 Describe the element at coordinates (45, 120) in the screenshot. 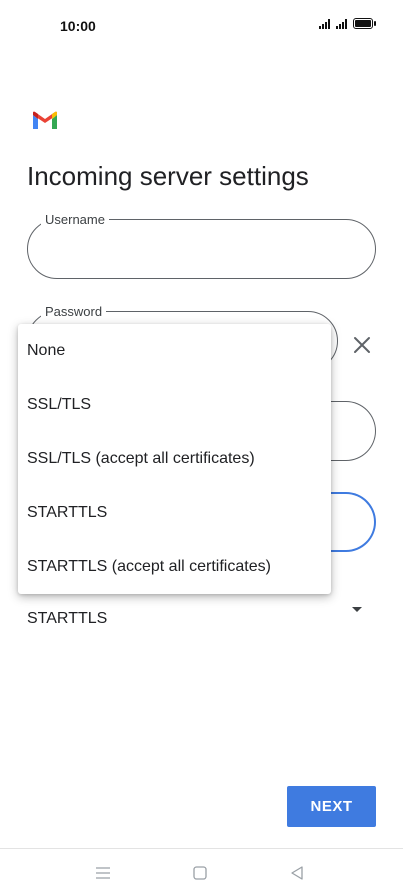

I see `gmail-logo-icon` at that location.